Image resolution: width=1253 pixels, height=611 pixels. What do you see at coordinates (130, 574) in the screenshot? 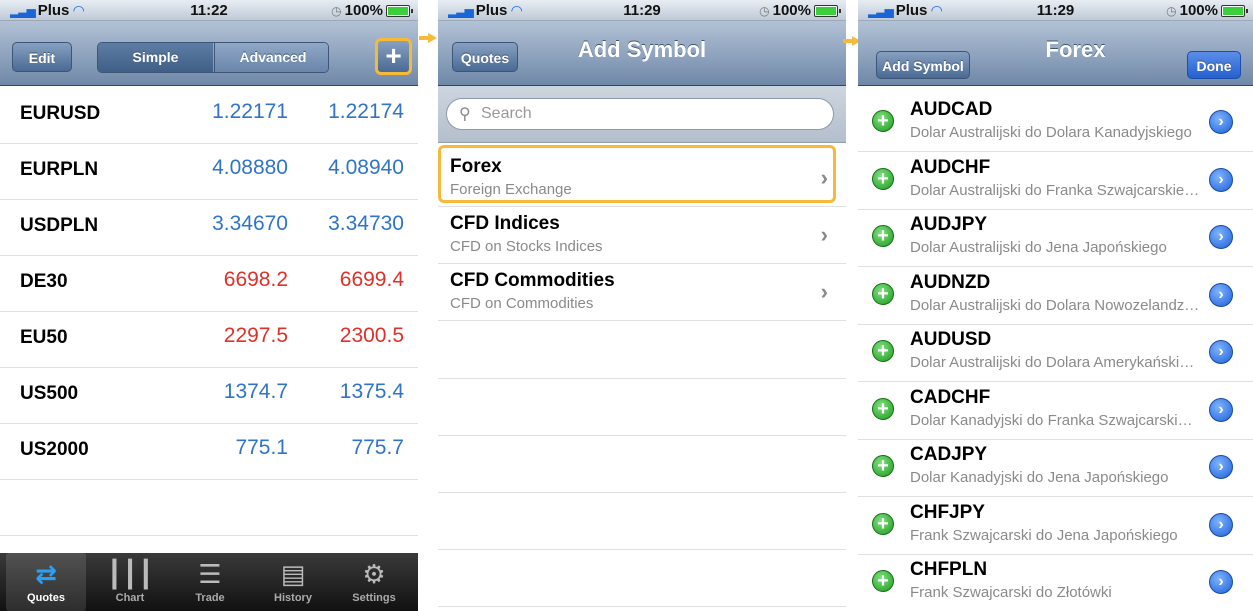
I see `chart-icon: ┃┃┃` at bounding box center [130, 574].